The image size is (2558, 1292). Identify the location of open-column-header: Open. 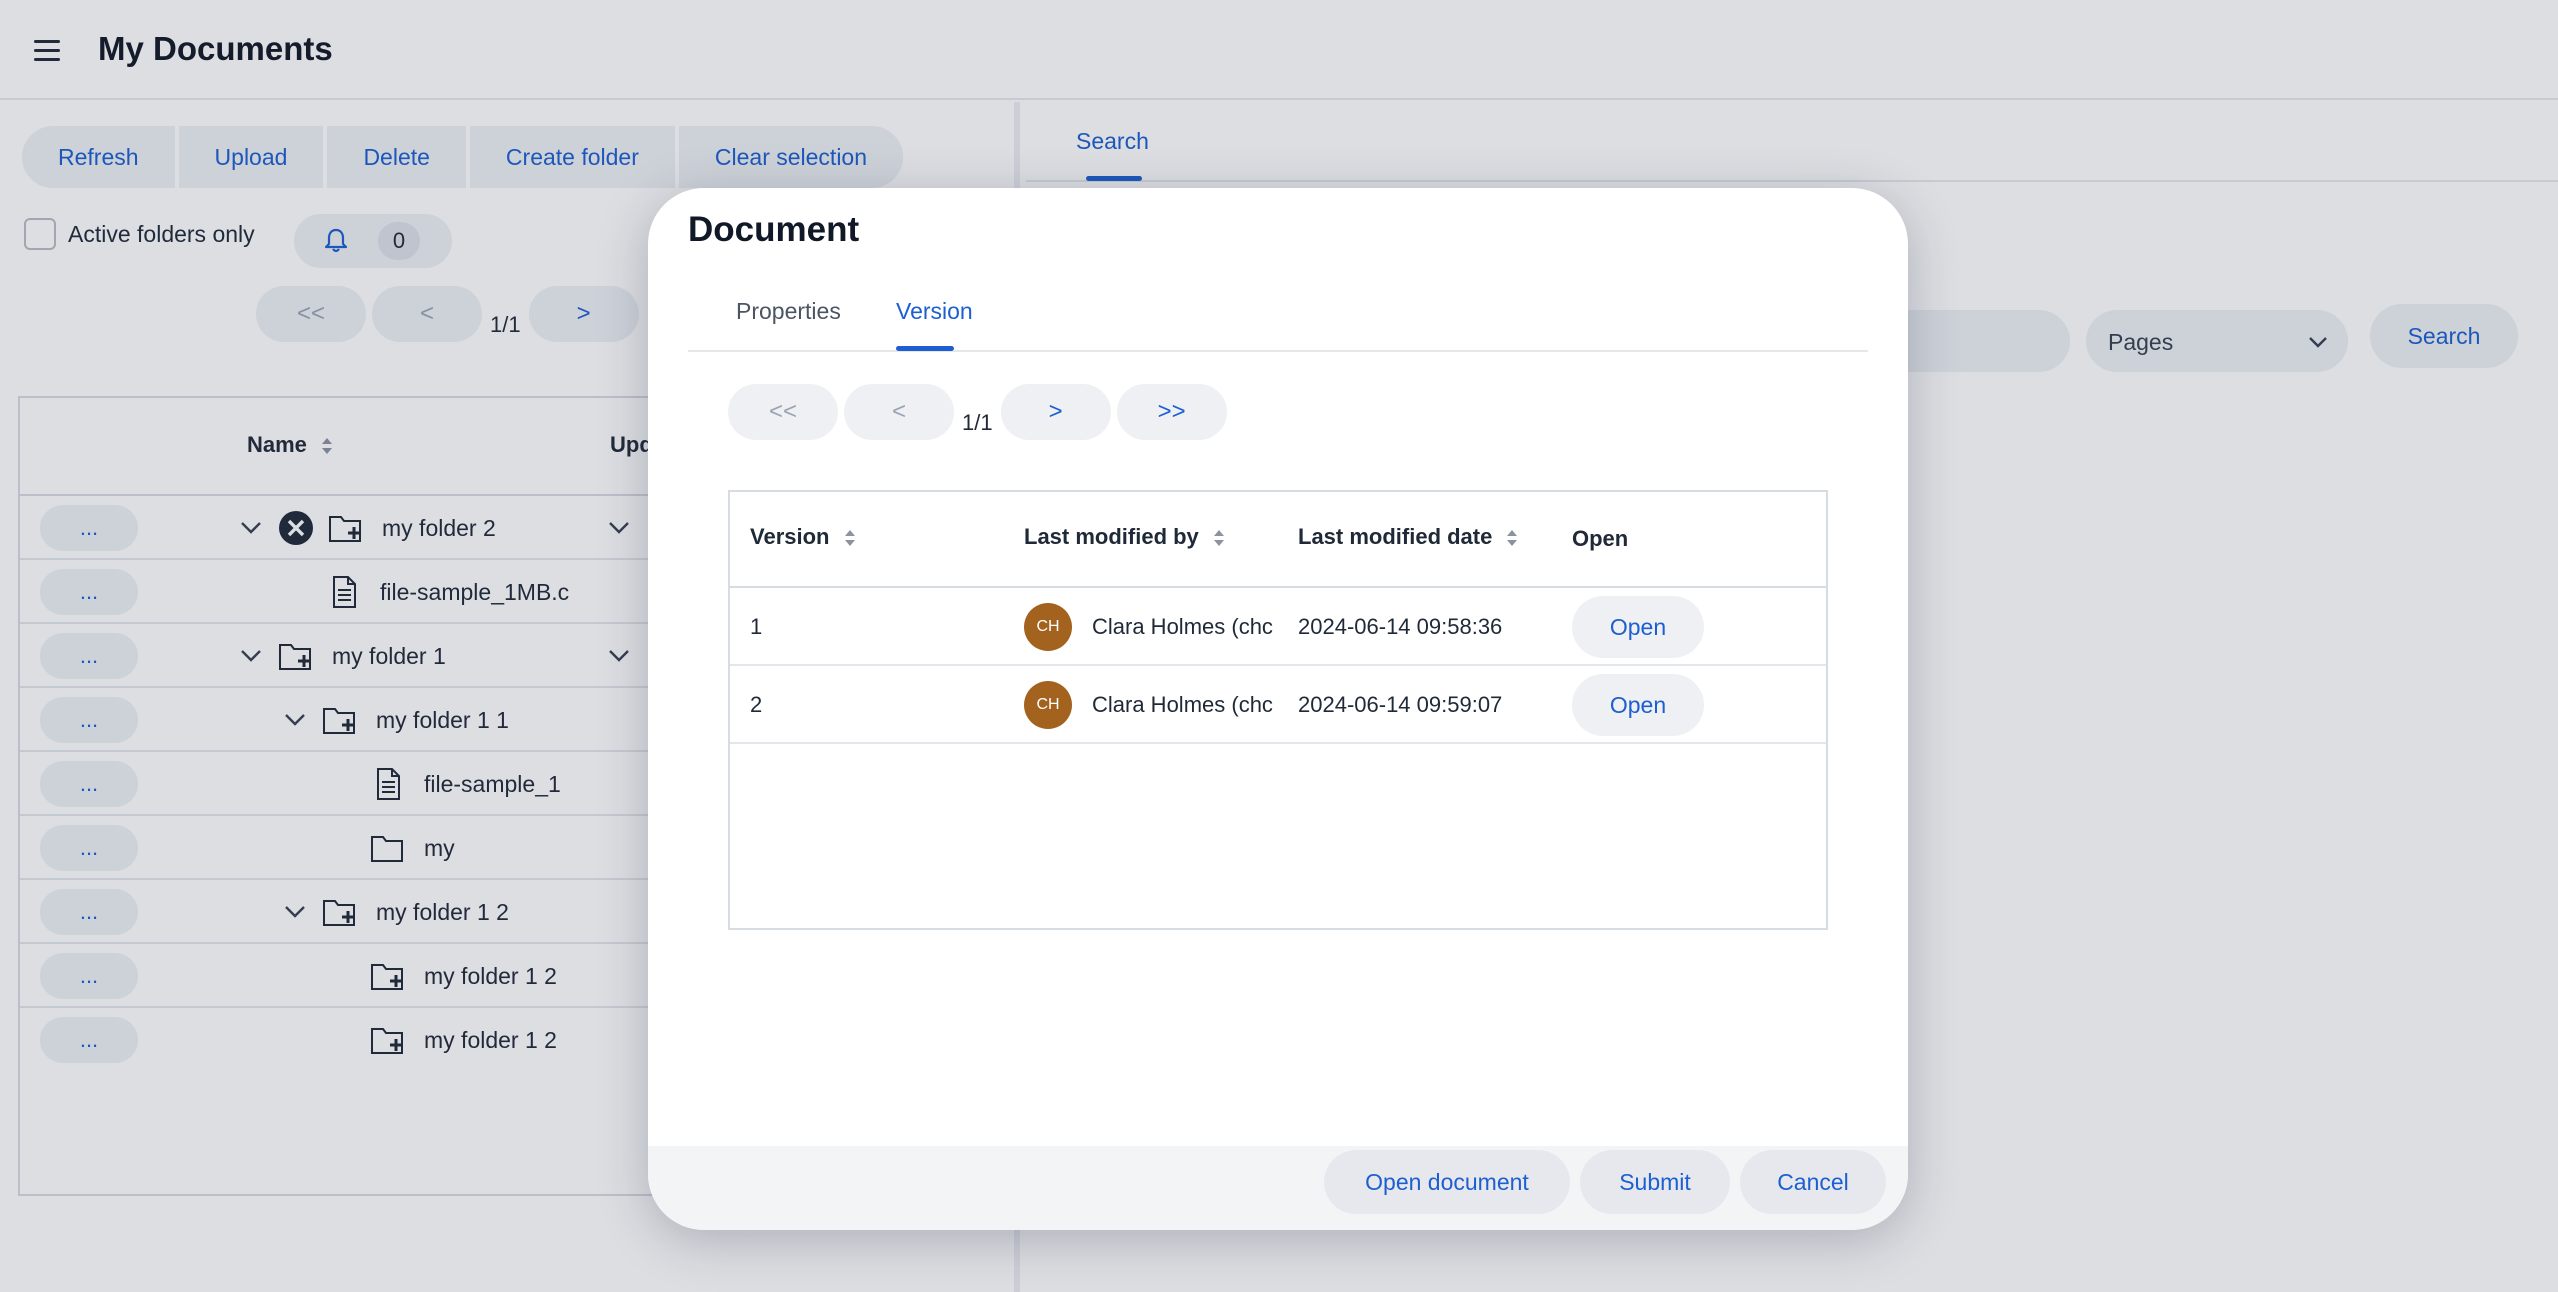
(1600, 538).